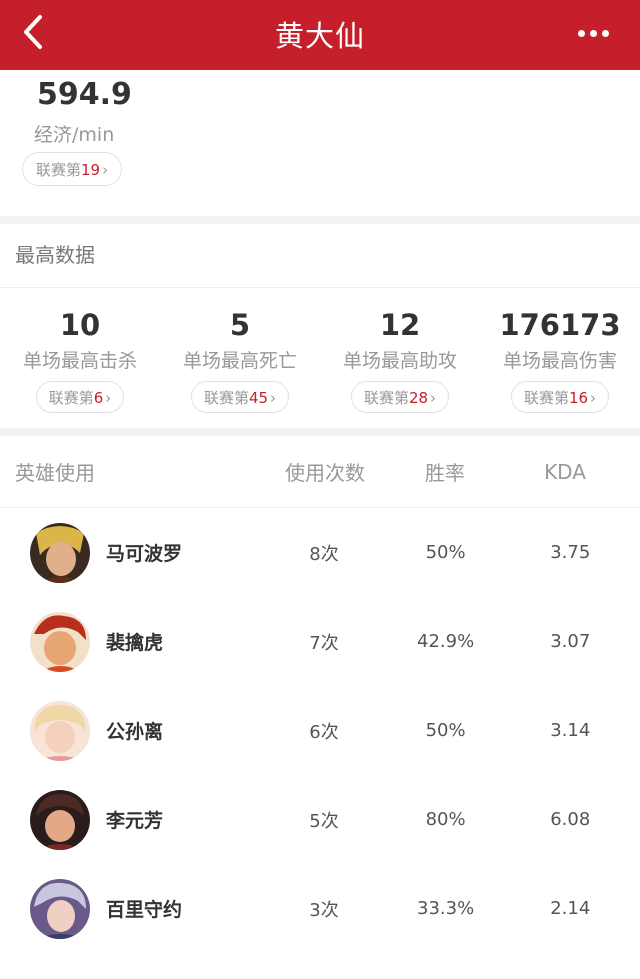  Describe the element at coordinates (570, 641) in the screenshot. I see `hero-kda: 3.07` at that location.